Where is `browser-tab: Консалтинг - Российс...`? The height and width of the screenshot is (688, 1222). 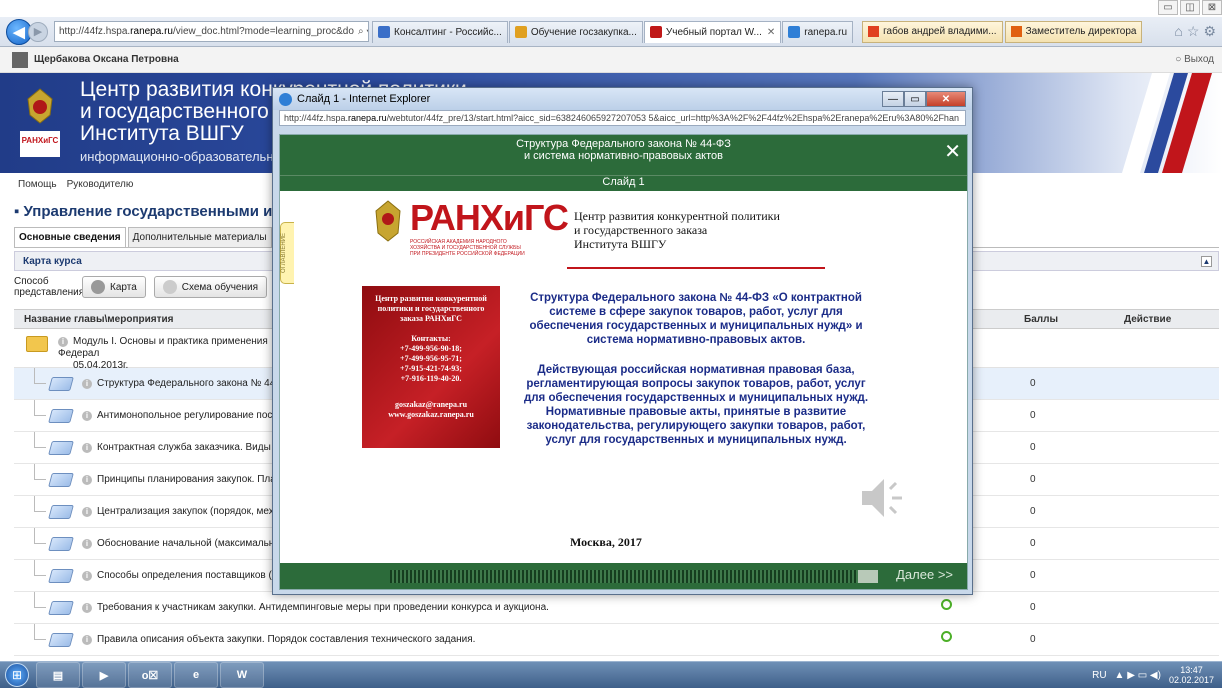 browser-tab: Консалтинг - Российс... is located at coordinates (440, 31).